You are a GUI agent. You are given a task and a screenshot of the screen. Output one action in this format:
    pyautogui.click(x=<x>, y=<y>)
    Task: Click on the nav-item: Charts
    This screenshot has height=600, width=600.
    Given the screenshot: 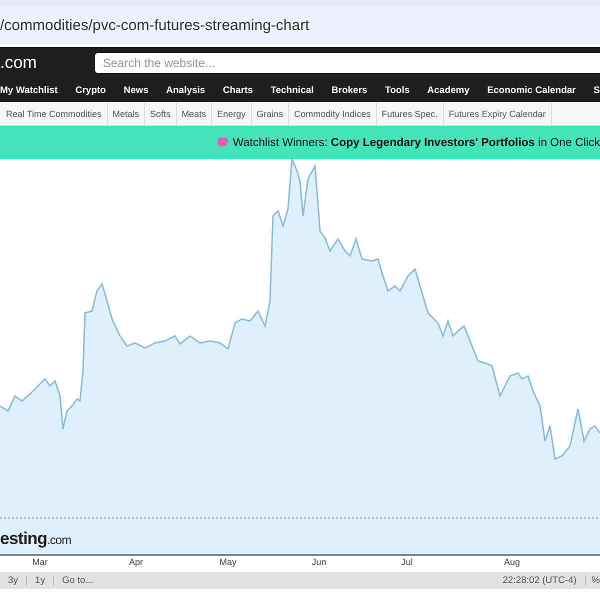 What is the action you would take?
    pyautogui.click(x=237, y=90)
    